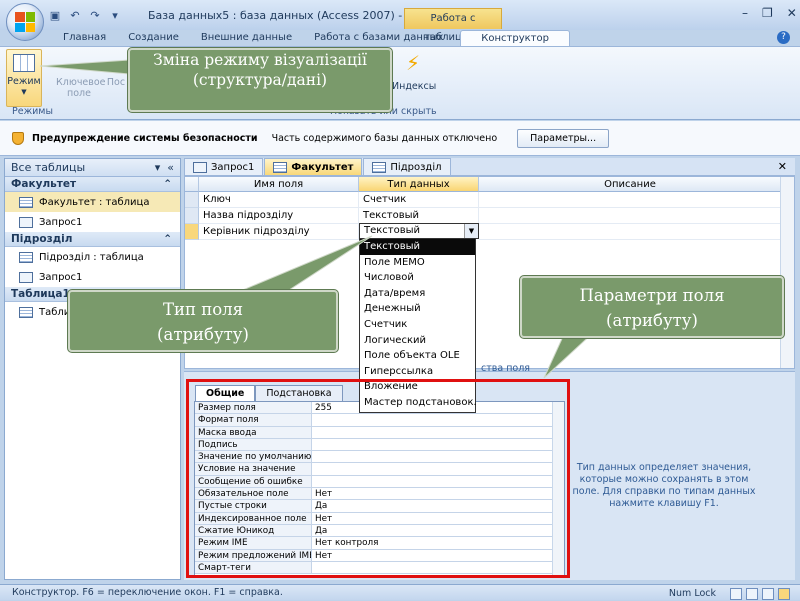 This screenshot has width=800, height=601. Describe the element at coordinates (203, 321) in the screenshot. I see `callout-field-type: Тип поля (атрибуту)` at that location.